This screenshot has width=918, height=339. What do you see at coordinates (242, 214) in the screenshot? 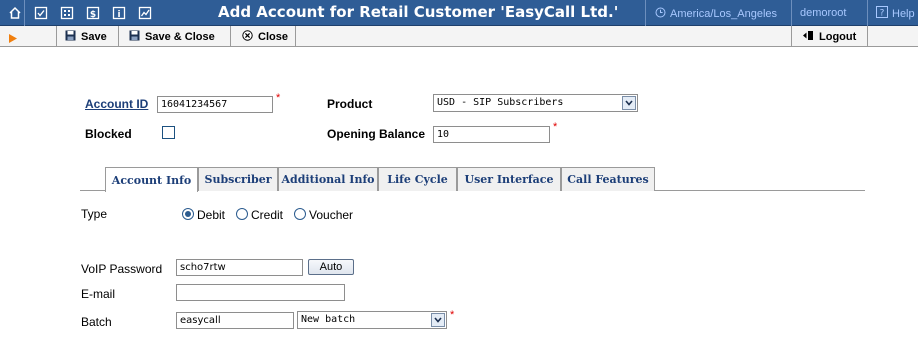
I see `type-credit-radio` at bounding box center [242, 214].